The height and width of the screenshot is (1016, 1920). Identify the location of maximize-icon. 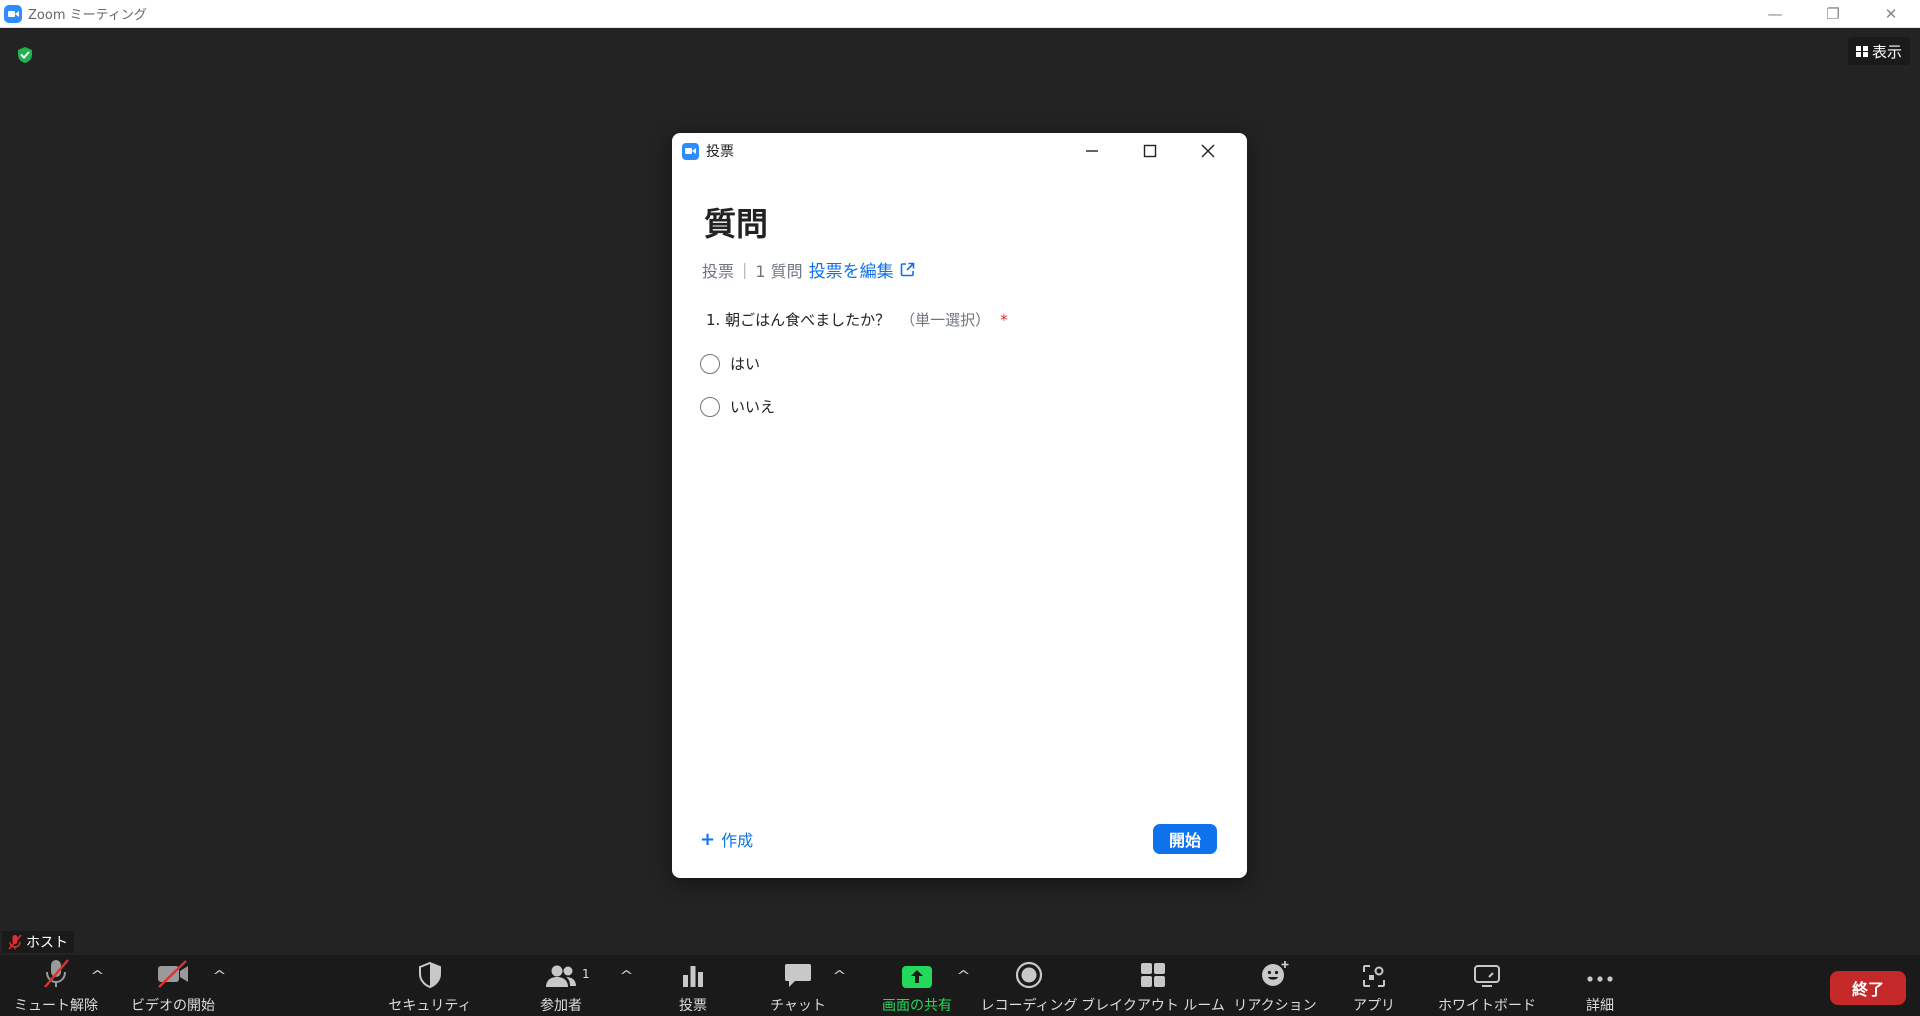
(1150, 151).